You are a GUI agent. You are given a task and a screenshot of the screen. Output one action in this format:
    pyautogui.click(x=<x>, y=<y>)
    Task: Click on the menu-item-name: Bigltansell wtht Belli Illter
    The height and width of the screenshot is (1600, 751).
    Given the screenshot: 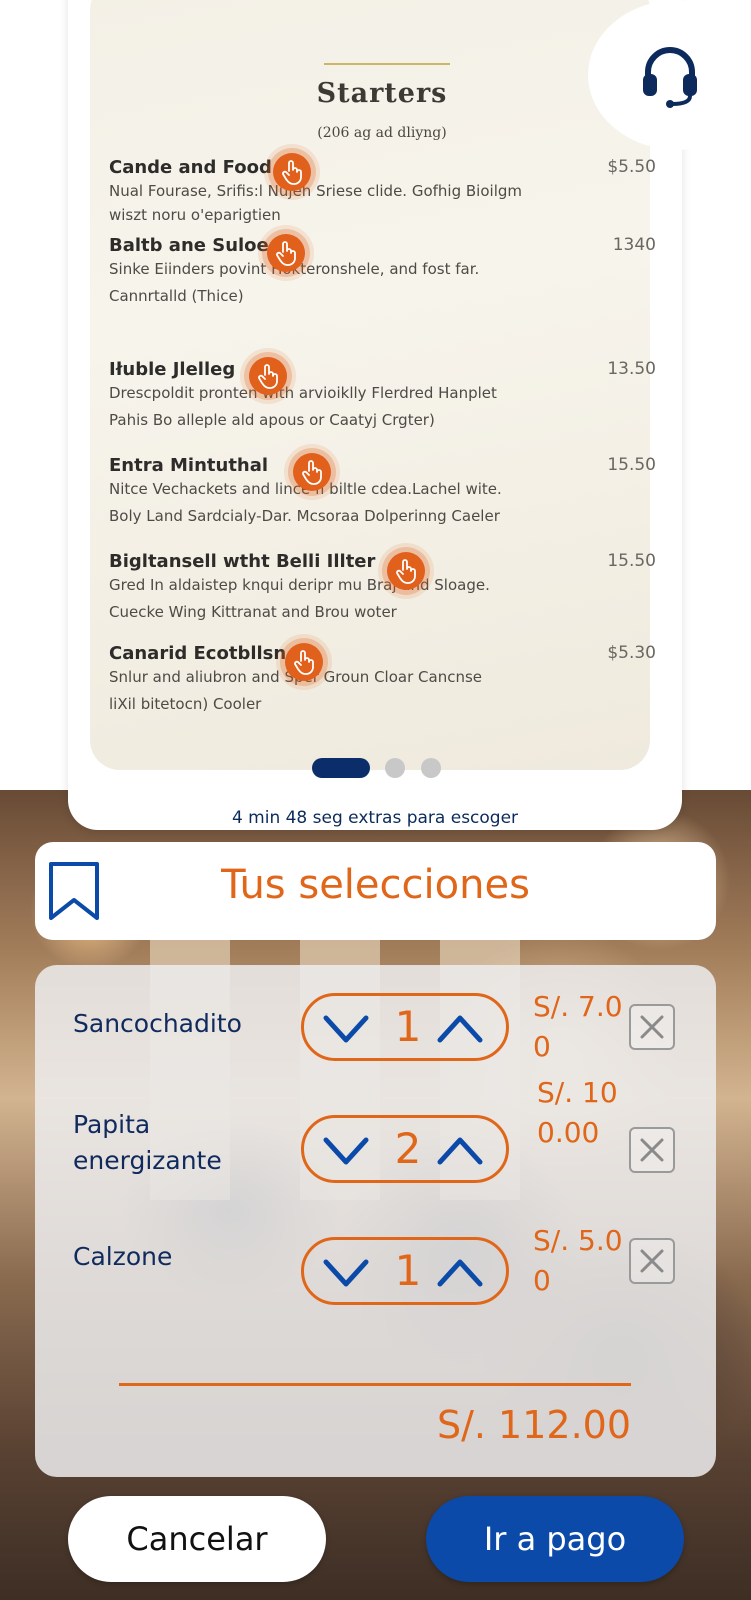 What is the action you would take?
    pyautogui.click(x=242, y=561)
    